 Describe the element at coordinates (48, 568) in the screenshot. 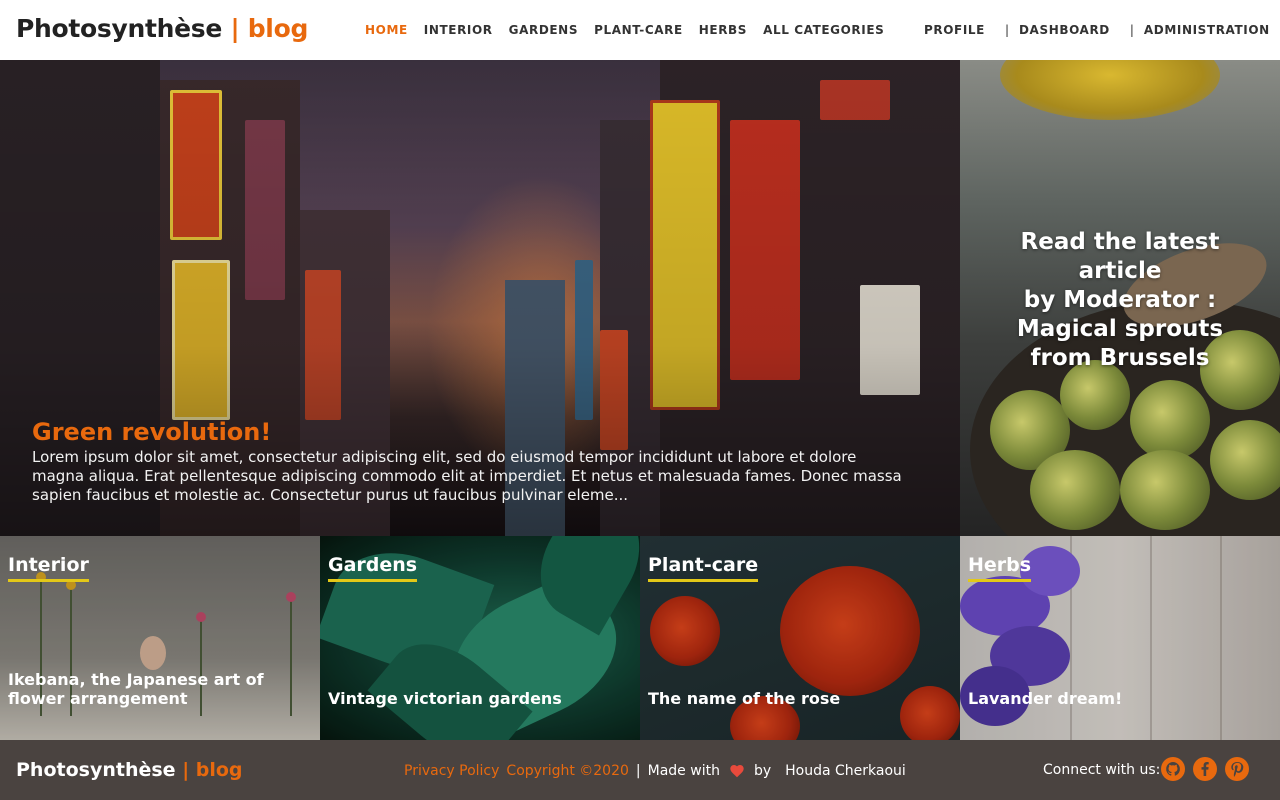

I see `category-label: Interior` at that location.